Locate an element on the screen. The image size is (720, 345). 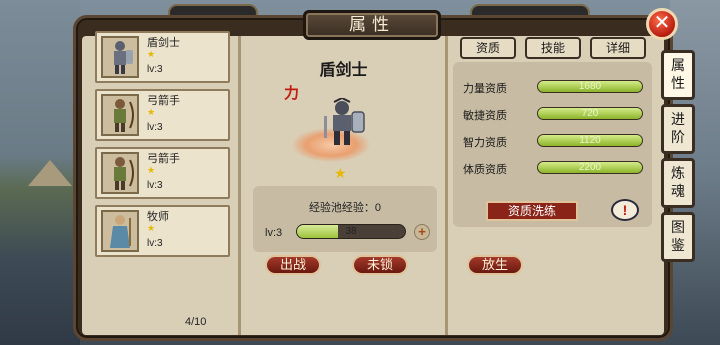
stat-bar: 1120 is located at coordinates (590, 140).